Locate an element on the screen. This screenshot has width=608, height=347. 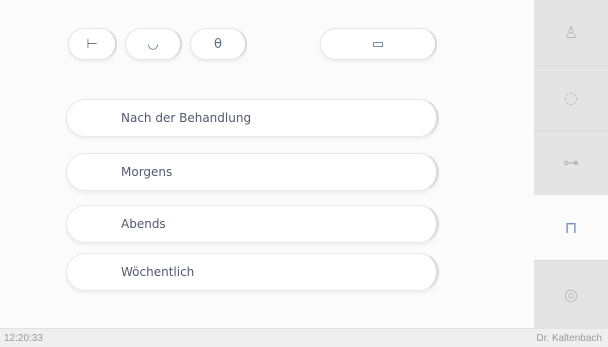
rail-item-timer: ◌ is located at coordinates (571, 98).